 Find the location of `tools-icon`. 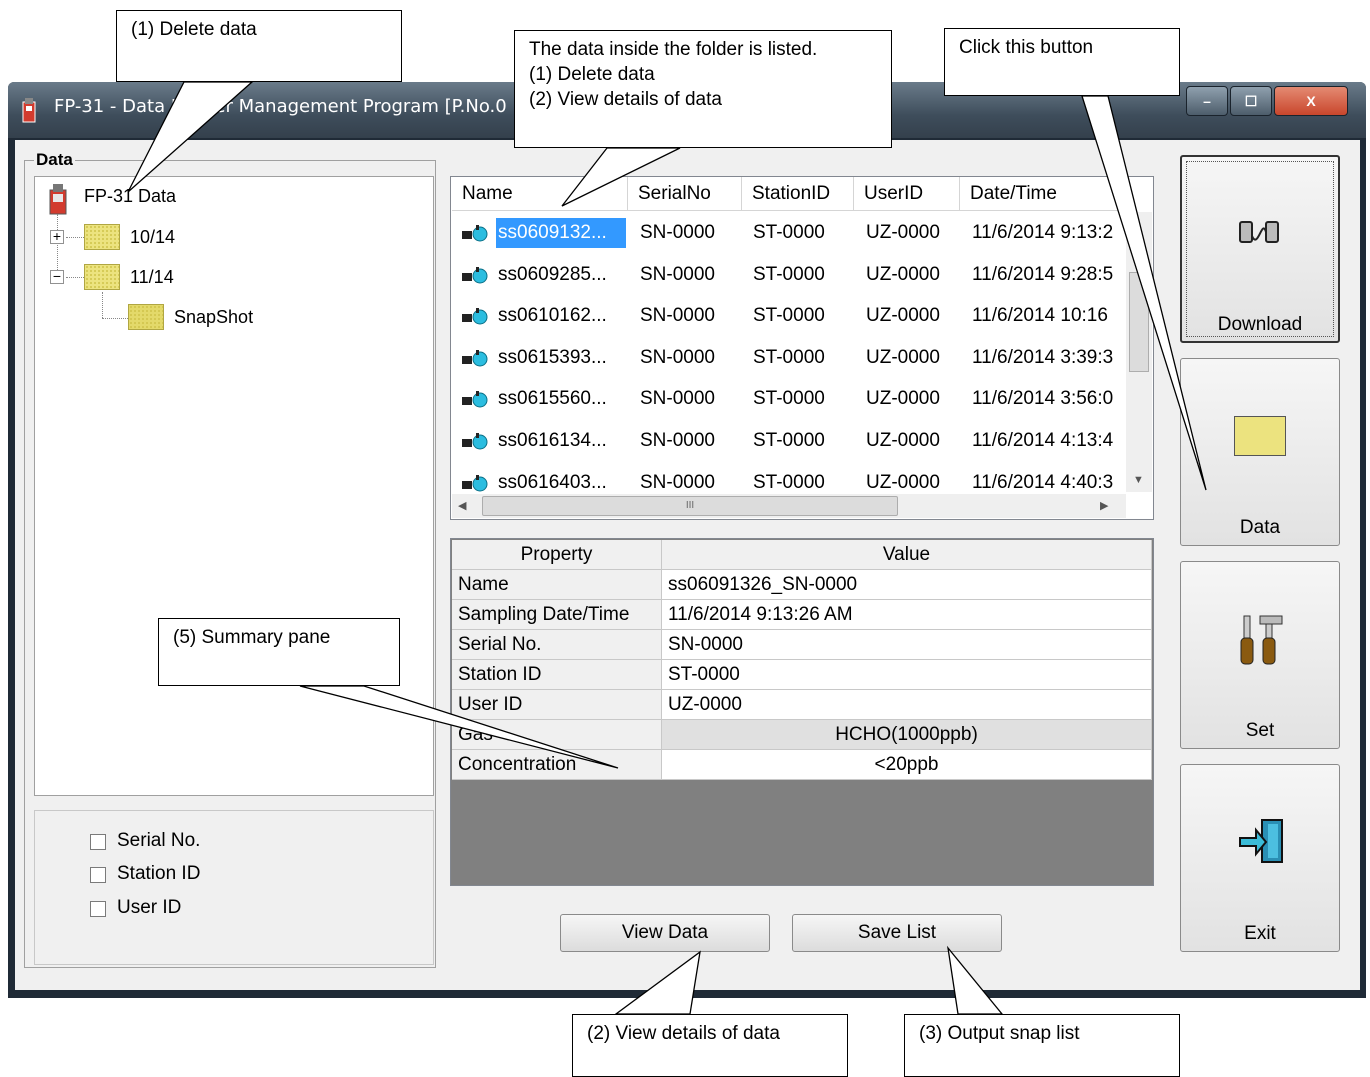

tools-icon is located at coordinates (1261, 642).